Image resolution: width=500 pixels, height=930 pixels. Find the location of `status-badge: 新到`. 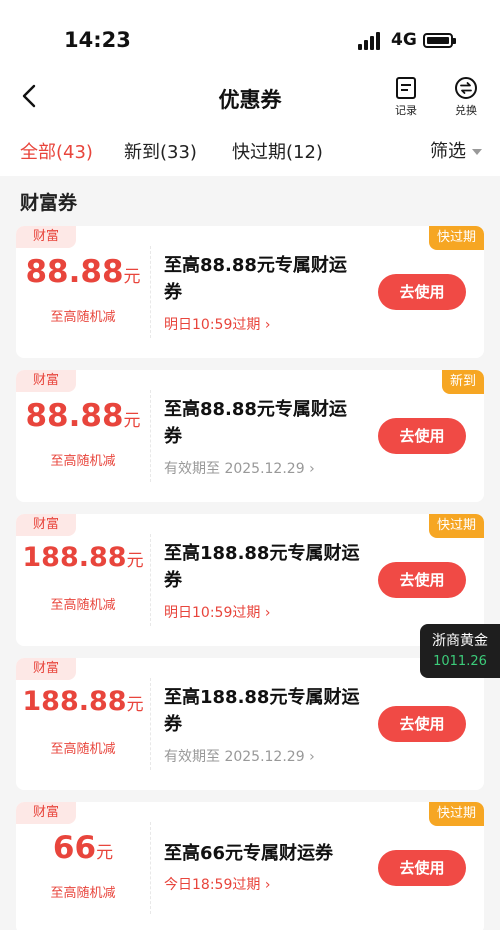

status-badge: 新到 is located at coordinates (462, 382).